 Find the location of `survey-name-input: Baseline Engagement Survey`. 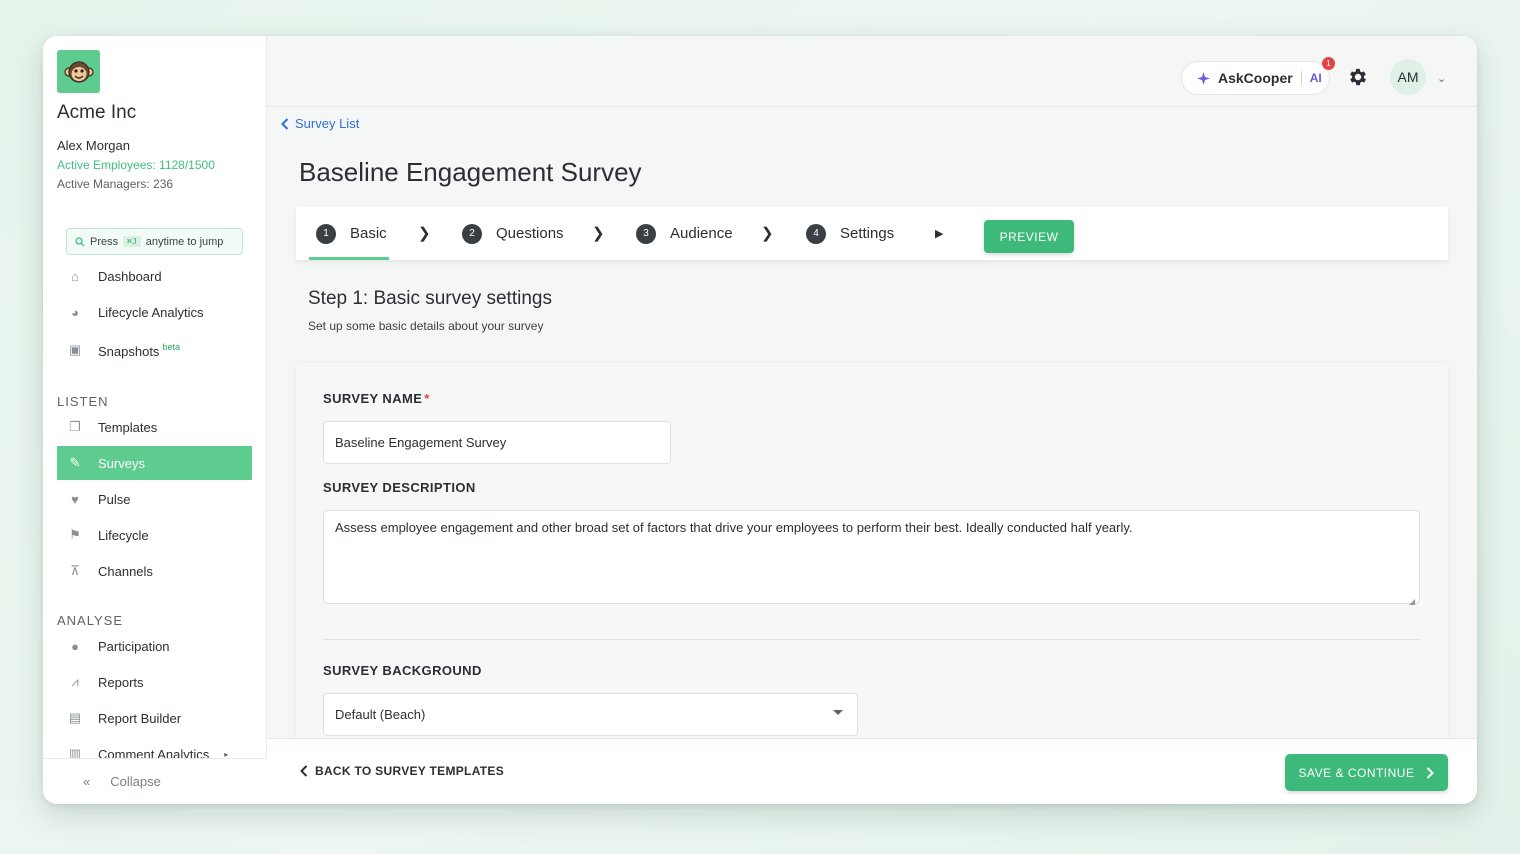

survey-name-input: Baseline Engagement Survey is located at coordinates (497, 442).